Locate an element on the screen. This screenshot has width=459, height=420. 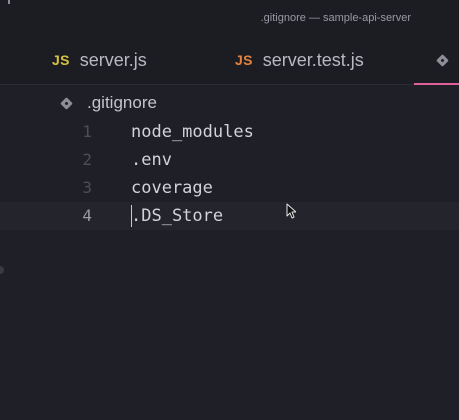
tab-label: server.js is located at coordinates (113, 59).